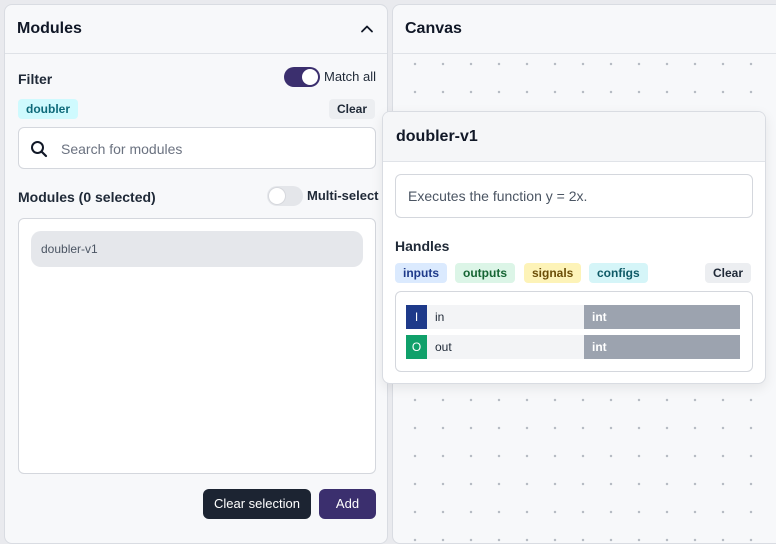  What do you see at coordinates (422, 246) in the screenshot?
I see `handles-title: Handles` at bounding box center [422, 246].